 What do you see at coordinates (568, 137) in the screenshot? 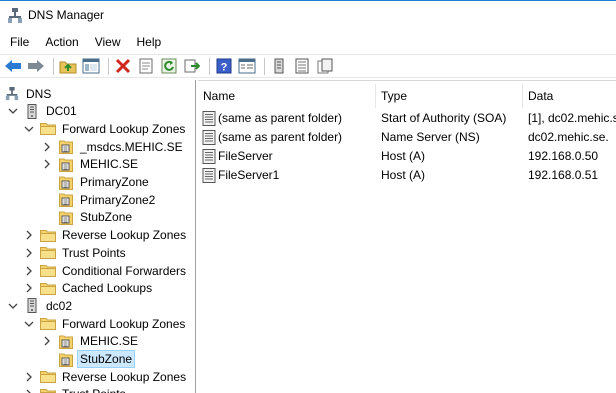
I see `record-data: dc02.mehic.se.` at bounding box center [568, 137].